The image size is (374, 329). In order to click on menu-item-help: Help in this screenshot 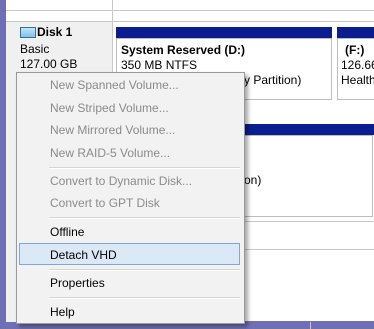, I will do `click(129, 312)`.